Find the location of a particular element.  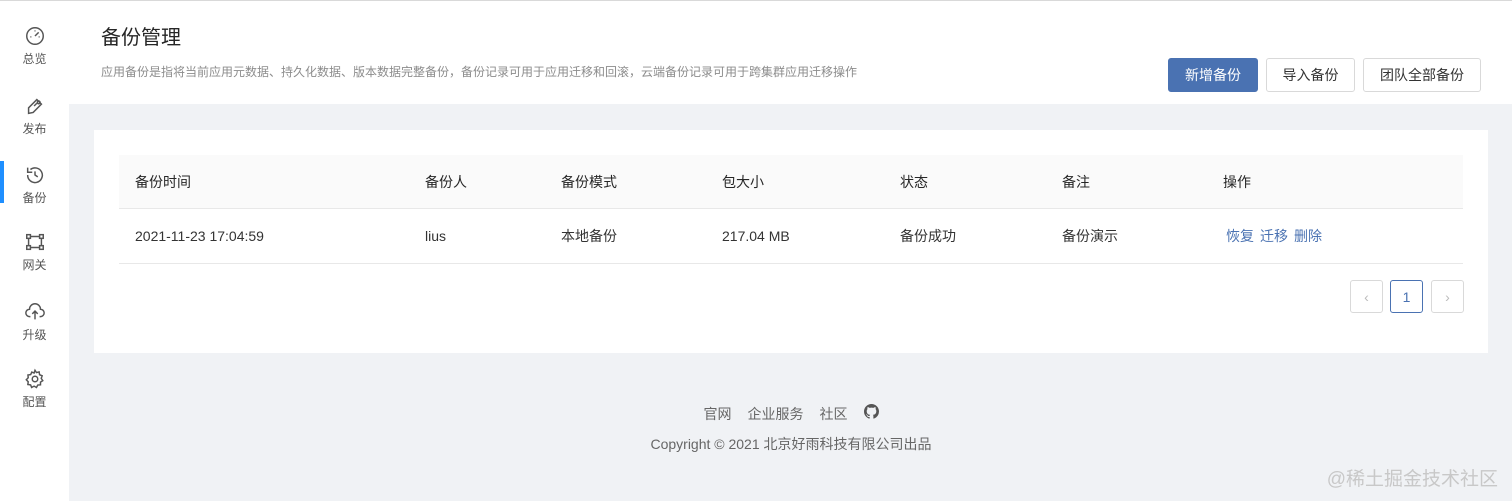

add-backup-button: 新增备份 is located at coordinates (1213, 75).